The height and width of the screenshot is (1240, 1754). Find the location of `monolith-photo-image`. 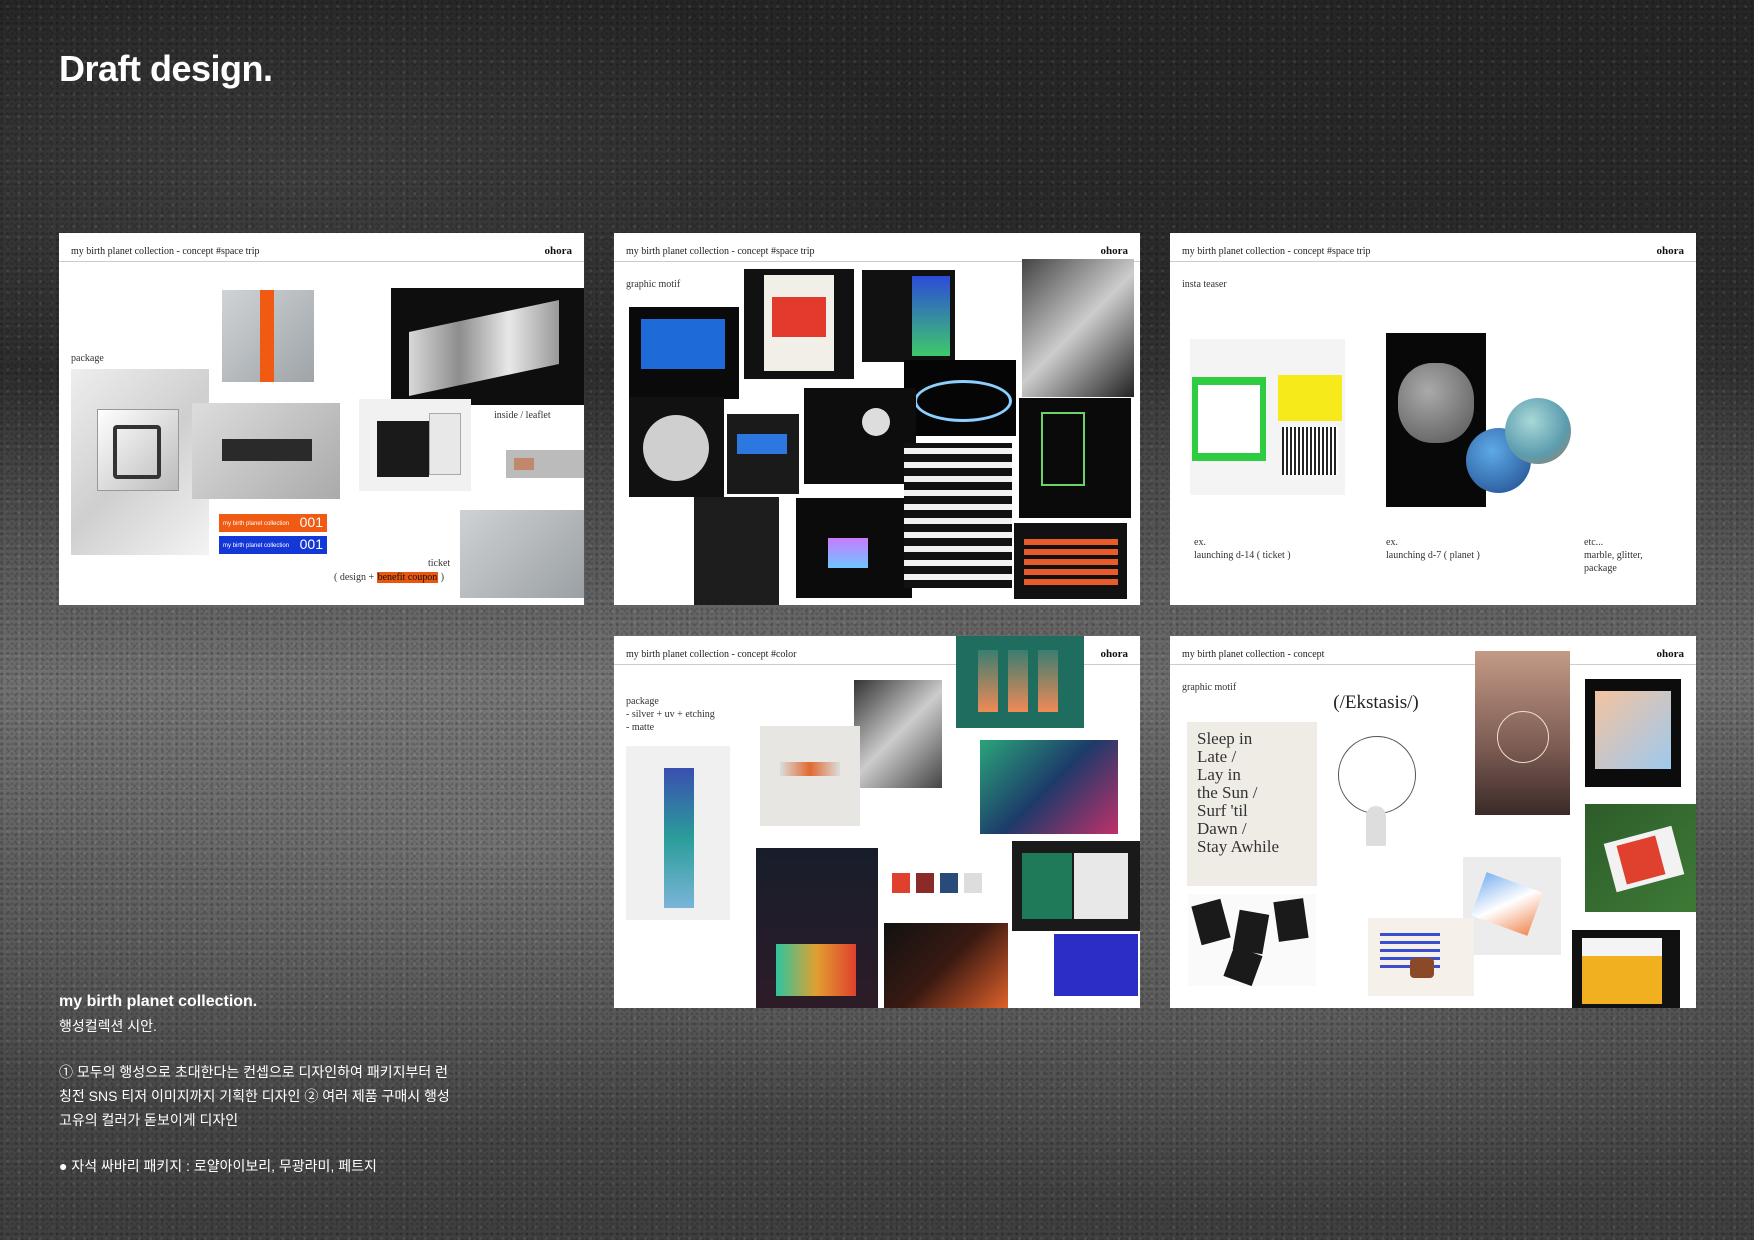

monolith-photo-image is located at coordinates (1078, 328).